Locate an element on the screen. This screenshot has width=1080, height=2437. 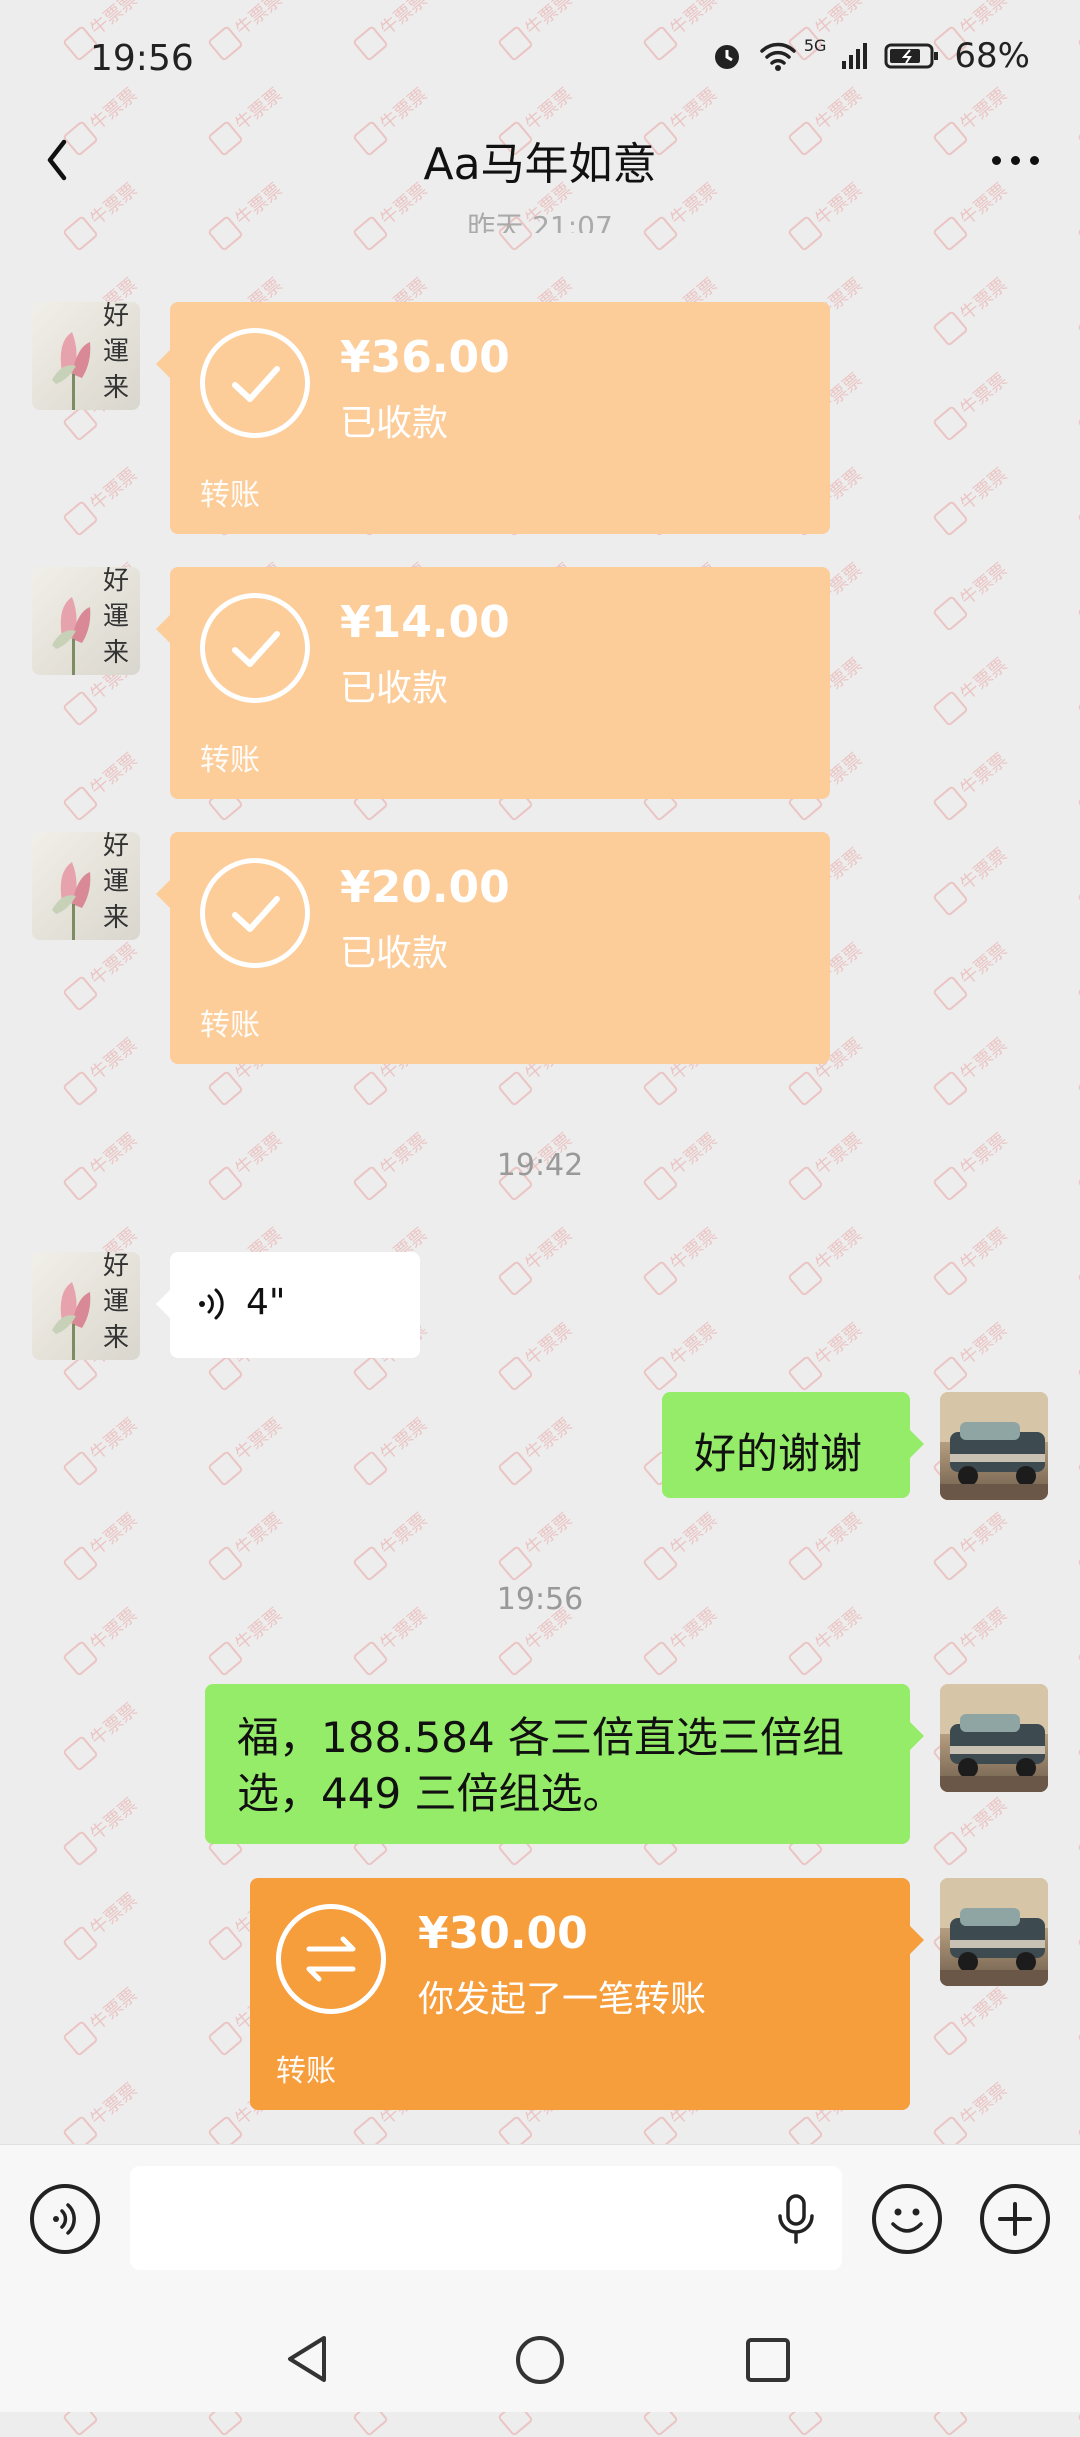
message-input is located at coordinates (486, 2218).